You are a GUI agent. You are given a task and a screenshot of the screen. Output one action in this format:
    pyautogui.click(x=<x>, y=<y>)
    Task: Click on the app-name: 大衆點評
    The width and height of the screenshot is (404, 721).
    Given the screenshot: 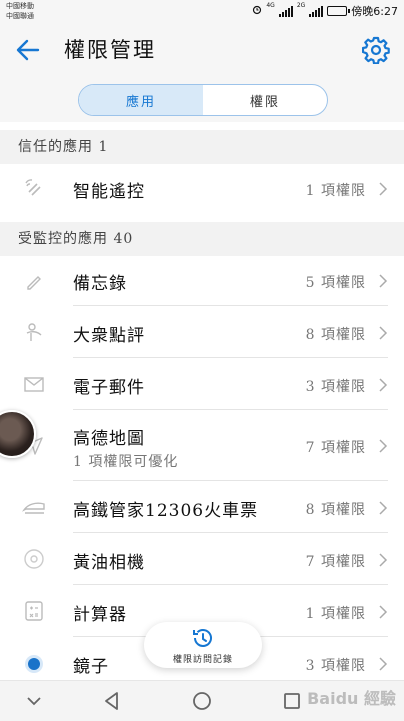 What is the action you would take?
    pyautogui.click(x=109, y=336)
    